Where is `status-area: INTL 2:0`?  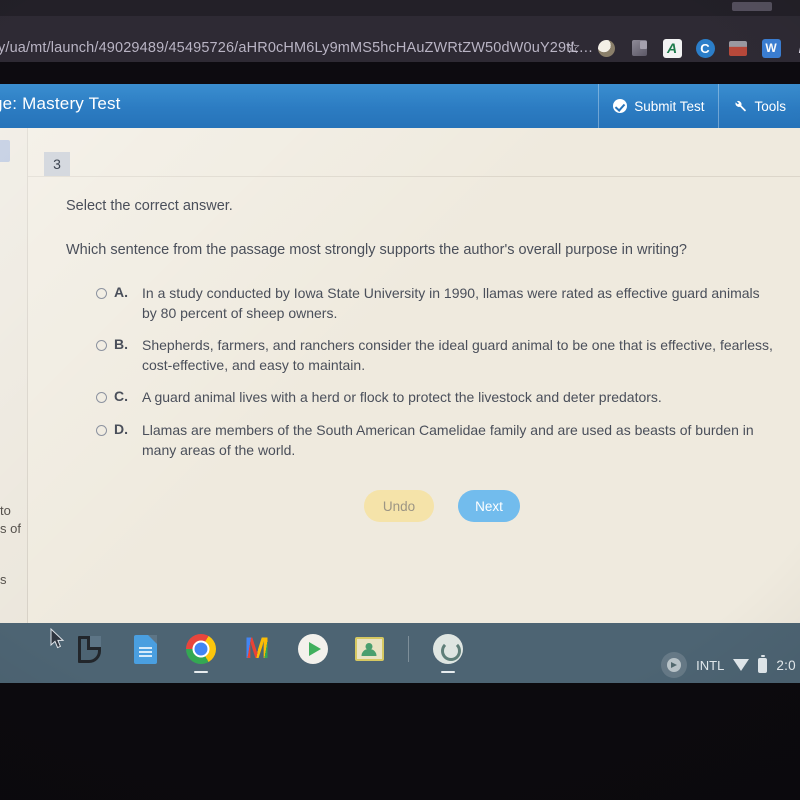 status-area: INTL 2:0 is located at coordinates (748, 665).